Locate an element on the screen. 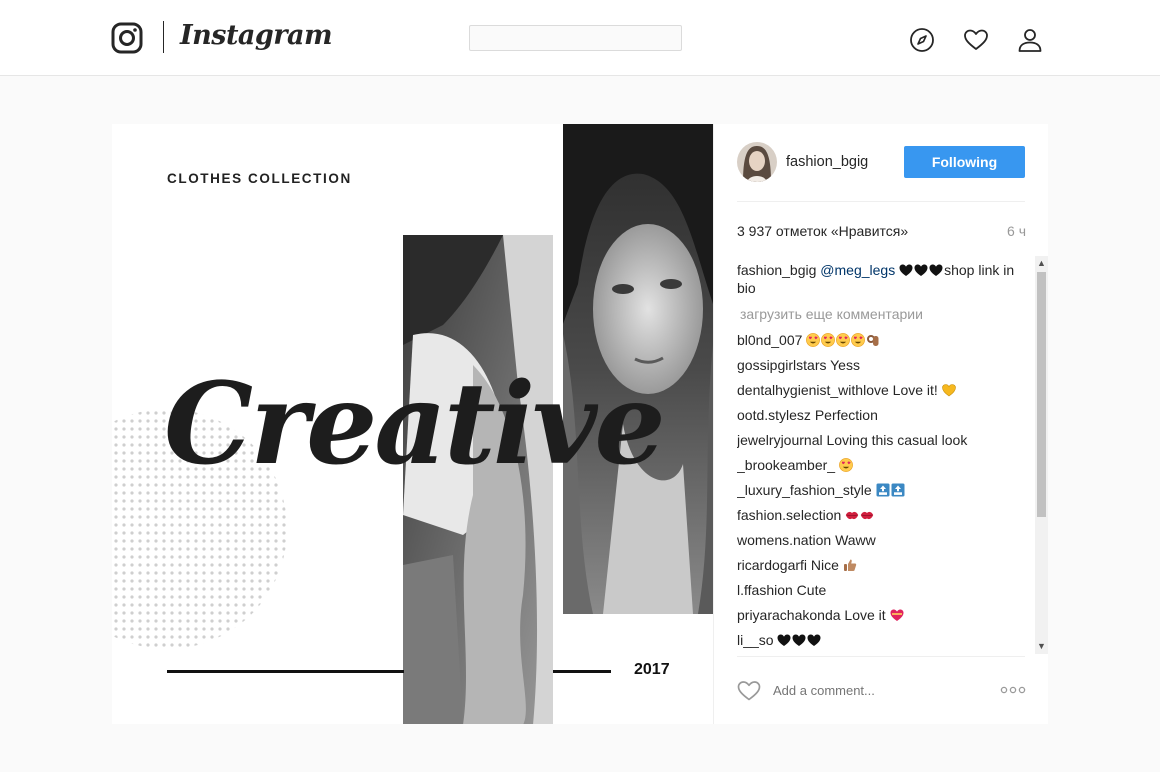 Image resolution: width=1160 pixels, height=772 pixels. comment-row: ricardogarfi Nice is located at coordinates (883, 565).